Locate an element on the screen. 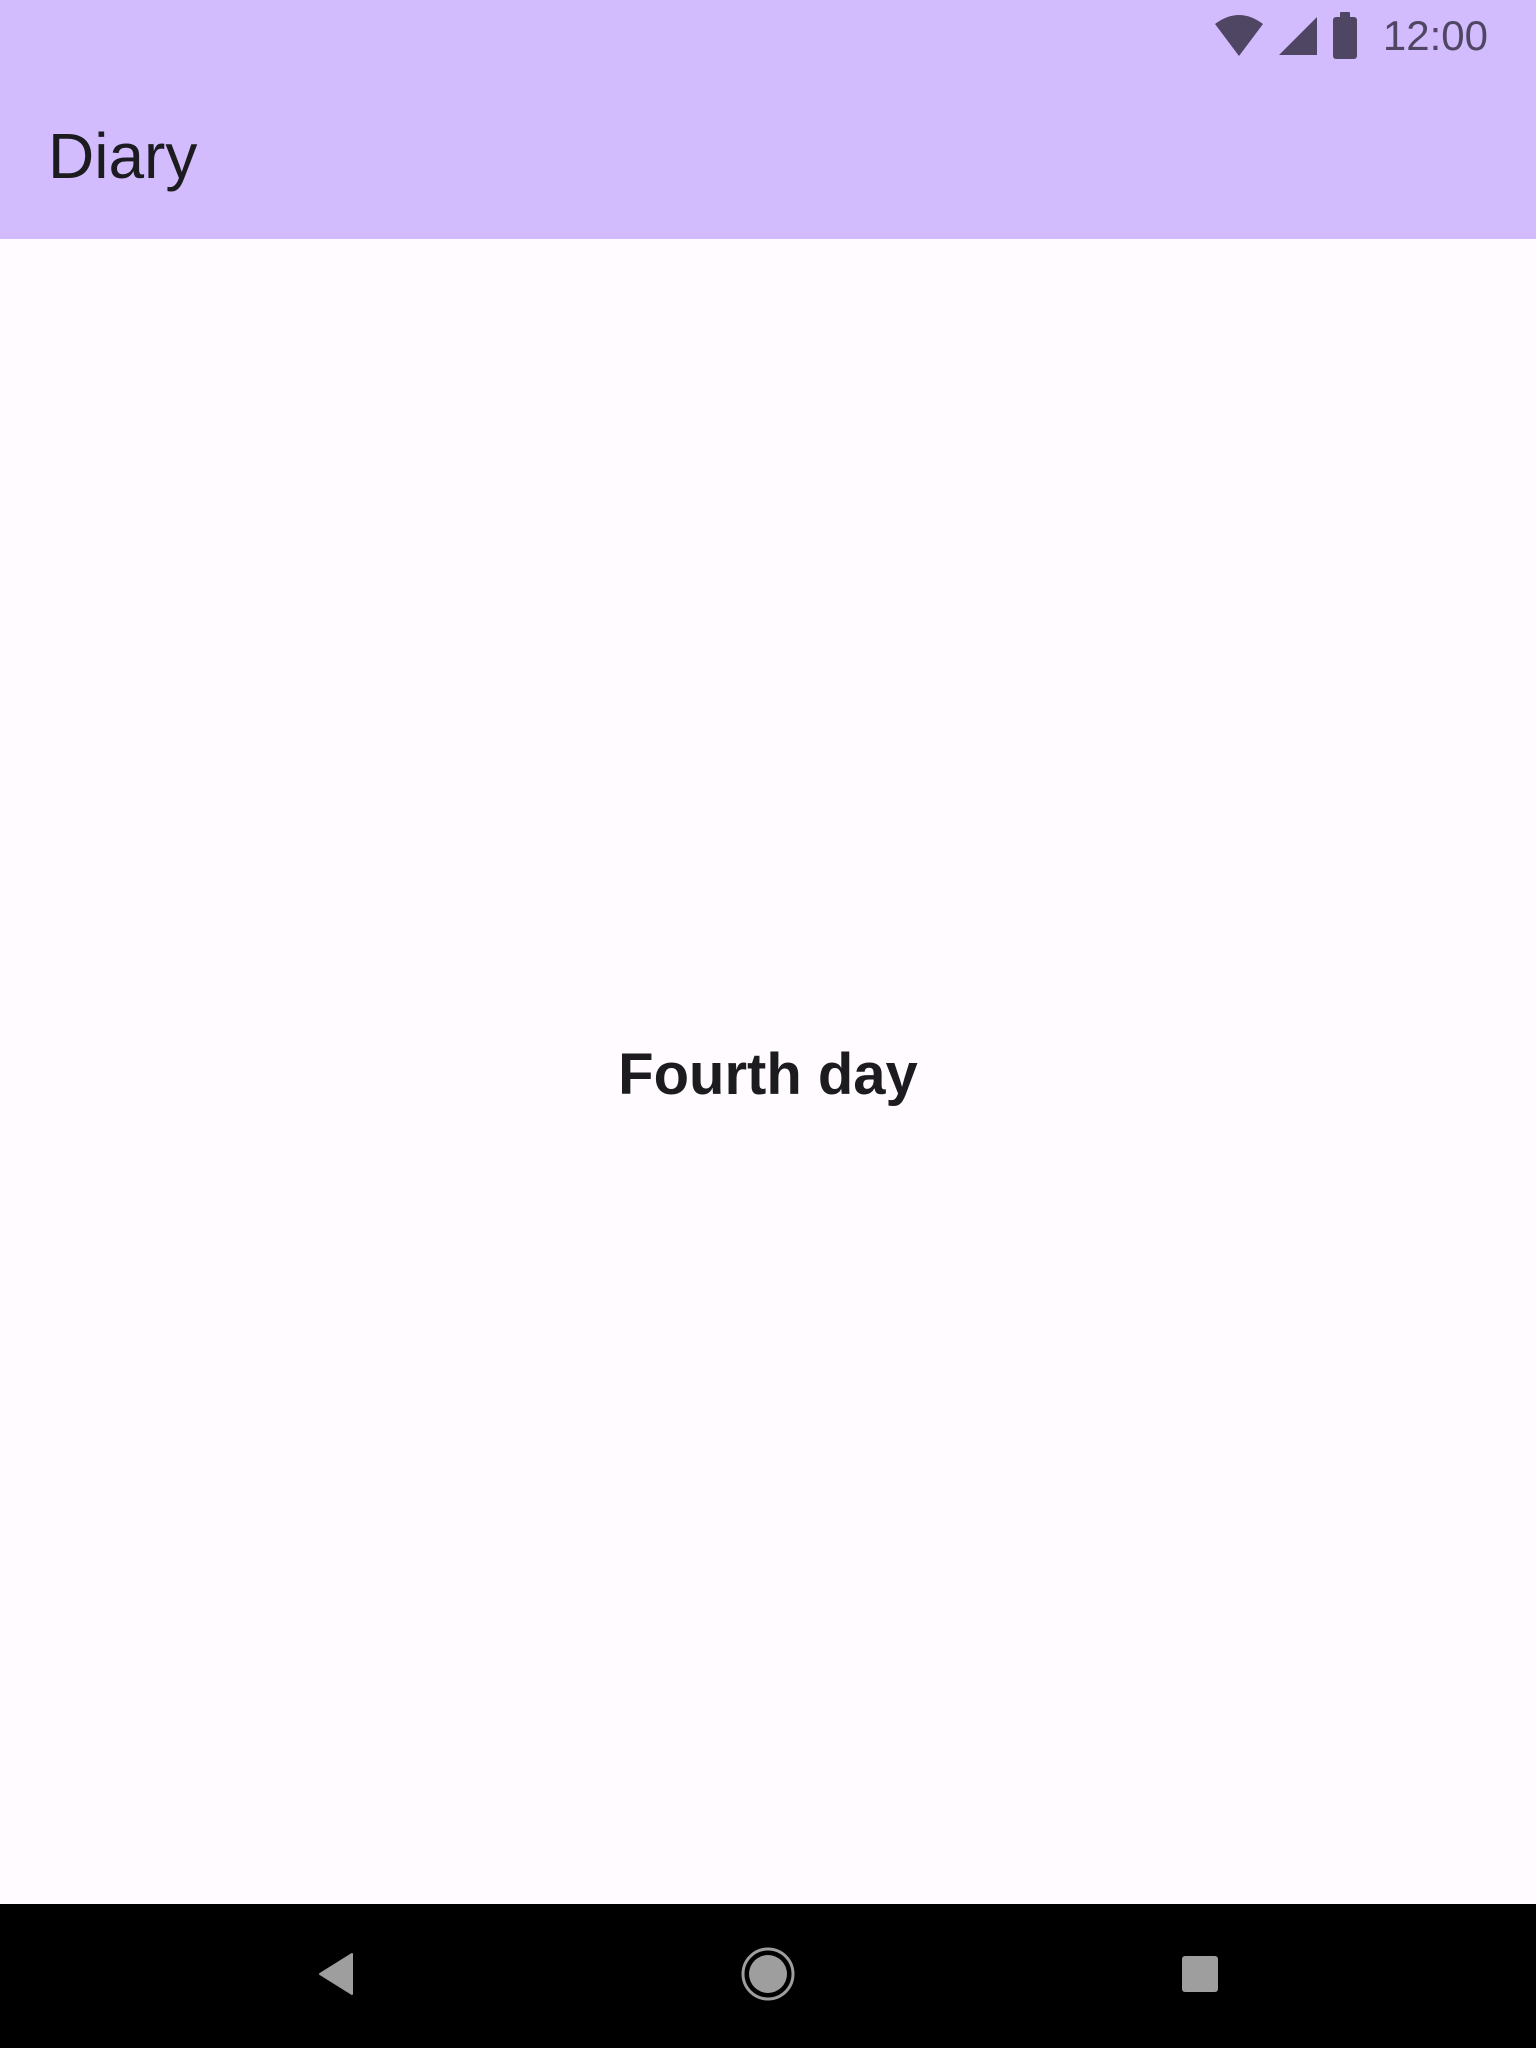 Image resolution: width=1536 pixels, height=2048 pixels. back-triangle-icon is located at coordinates (336, 1976).